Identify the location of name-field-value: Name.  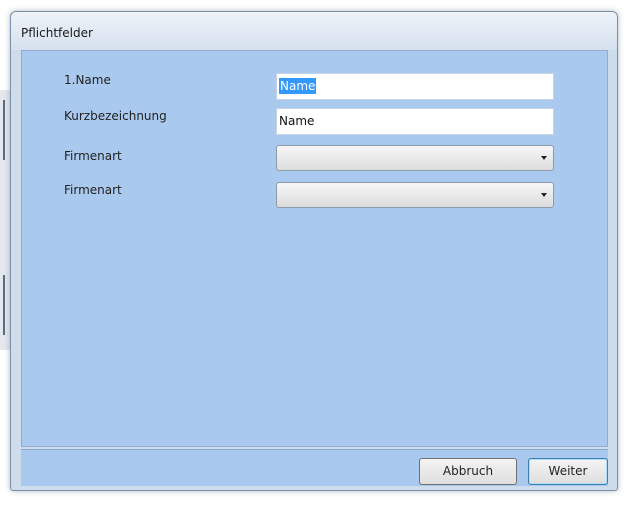
(298, 86).